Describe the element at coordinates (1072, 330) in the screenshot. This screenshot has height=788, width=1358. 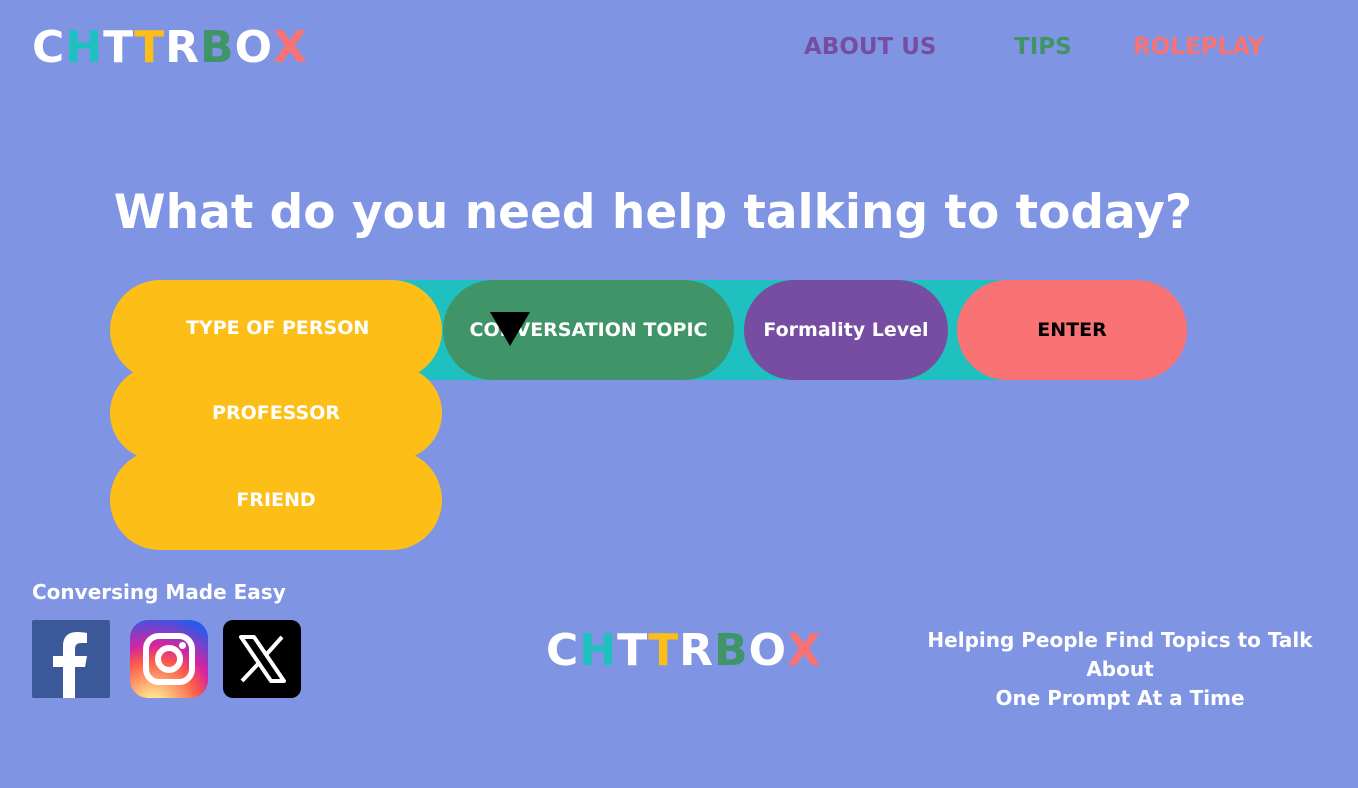
I see `enter-button: ENTER` at that location.